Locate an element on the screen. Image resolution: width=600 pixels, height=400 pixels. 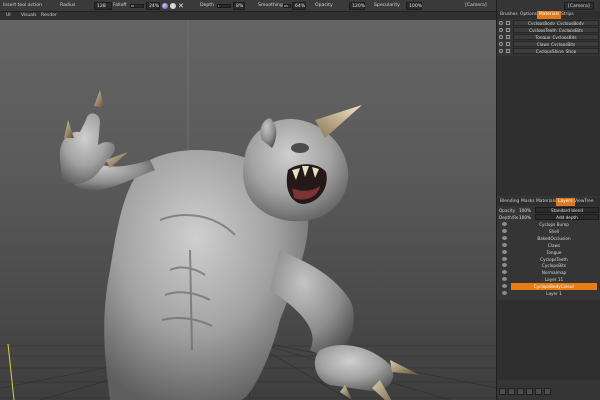
depth-value: 8% is located at coordinates (239, 6).